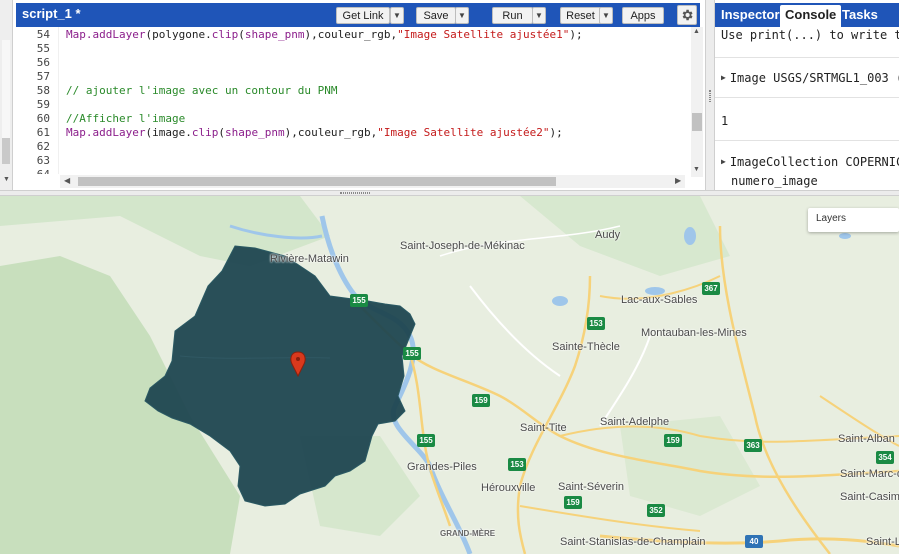 This screenshot has height=554, width=899. What do you see at coordinates (331, 132) in the screenshot?
I see `code-token: ),couleur_rgb,` at bounding box center [331, 132].